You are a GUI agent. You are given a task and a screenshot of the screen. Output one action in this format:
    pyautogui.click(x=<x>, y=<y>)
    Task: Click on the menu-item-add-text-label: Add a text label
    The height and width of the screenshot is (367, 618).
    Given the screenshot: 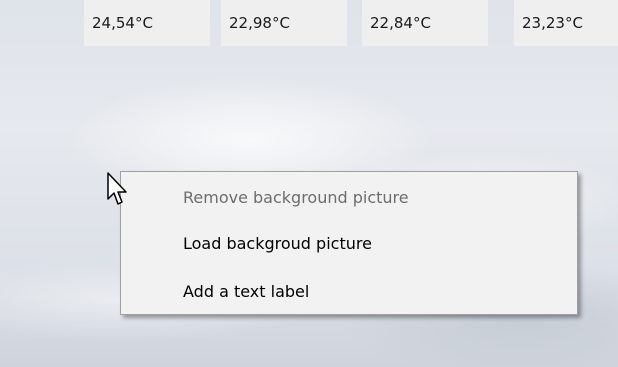 What is the action you would take?
    pyautogui.click(x=246, y=292)
    